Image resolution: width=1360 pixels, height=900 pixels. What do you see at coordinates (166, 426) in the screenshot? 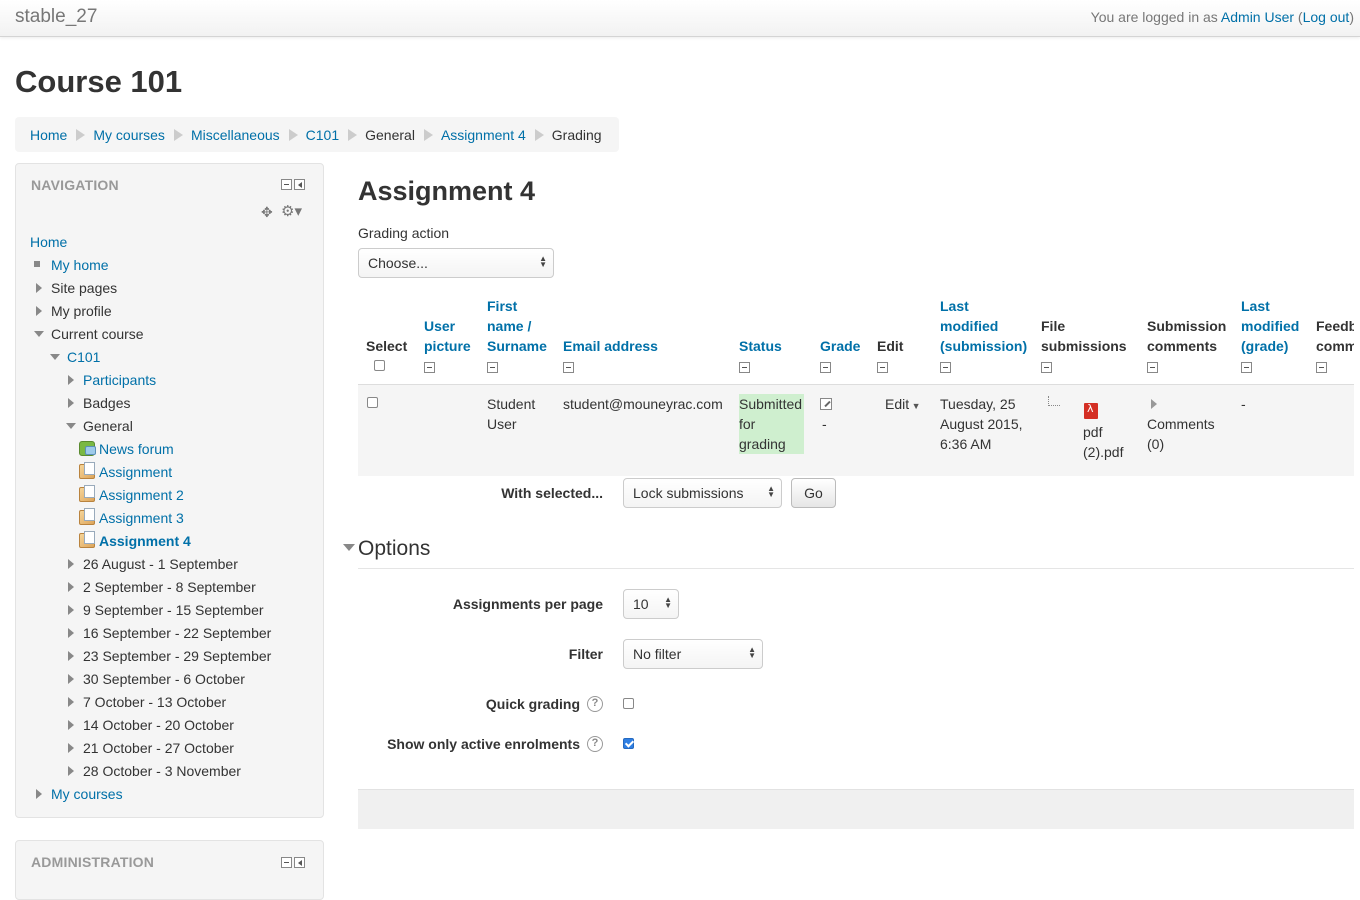
I see `nav-item-general: General` at bounding box center [166, 426].